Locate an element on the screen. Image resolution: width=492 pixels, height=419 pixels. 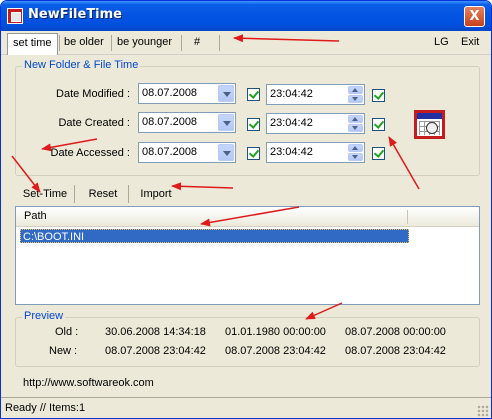
menu-exit: Exit is located at coordinates (470, 42).